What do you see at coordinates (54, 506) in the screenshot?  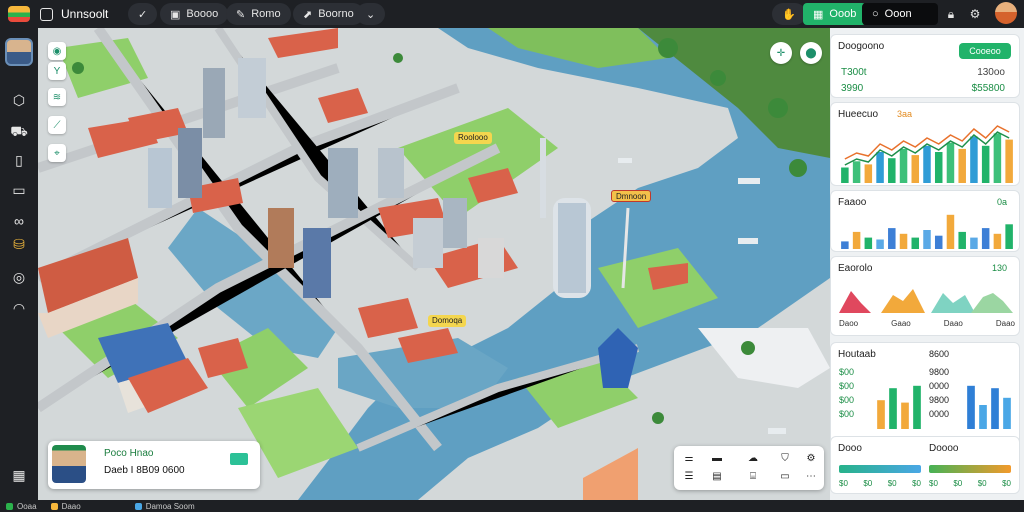 I see `status-dot-yellow` at bounding box center [54, 506].